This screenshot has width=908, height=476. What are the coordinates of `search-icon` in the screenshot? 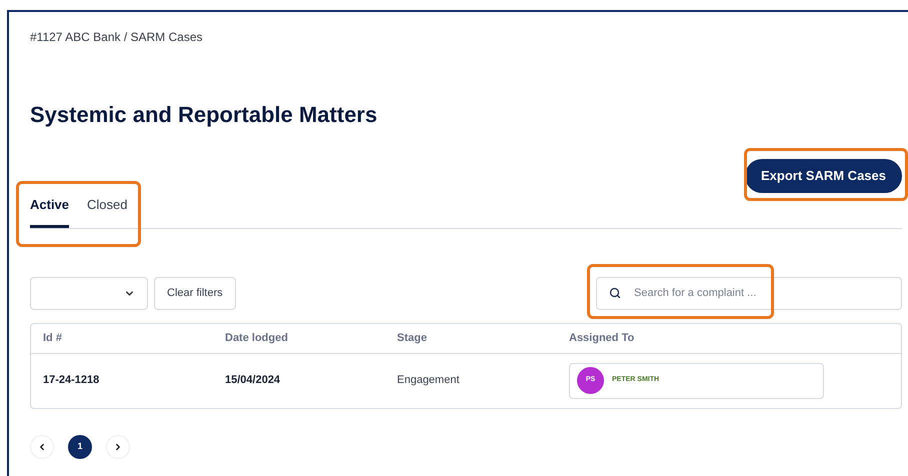 It's located at (615, 292).